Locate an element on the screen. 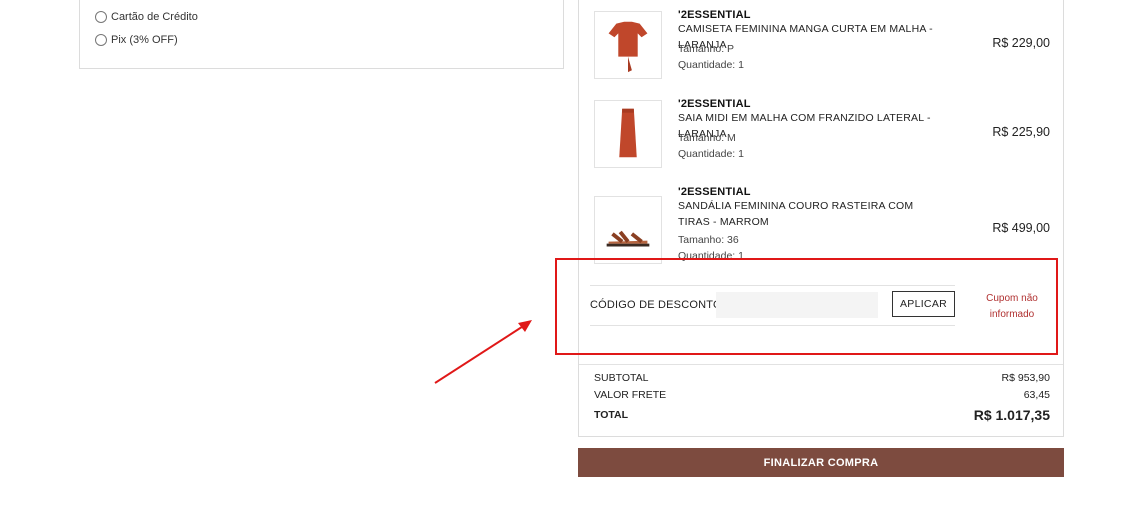  shipping-value: 63,45 is located at coordinates (1036, 395).